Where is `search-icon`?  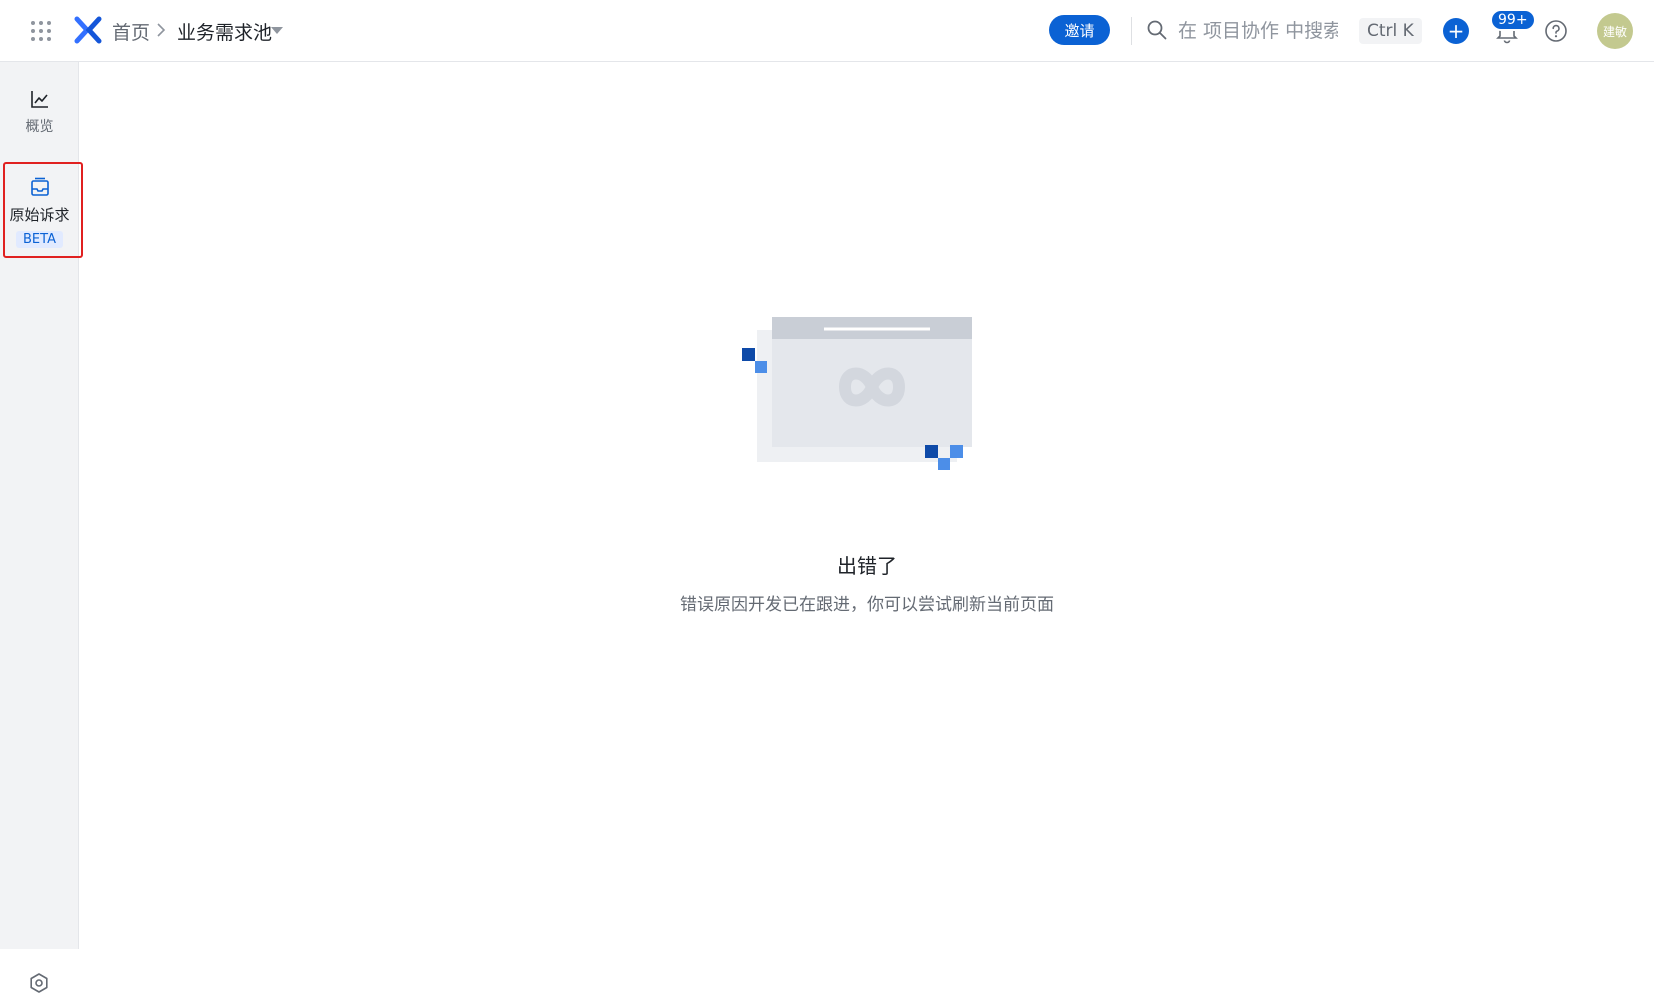
search-icon is located at coordinates (1157, 30).